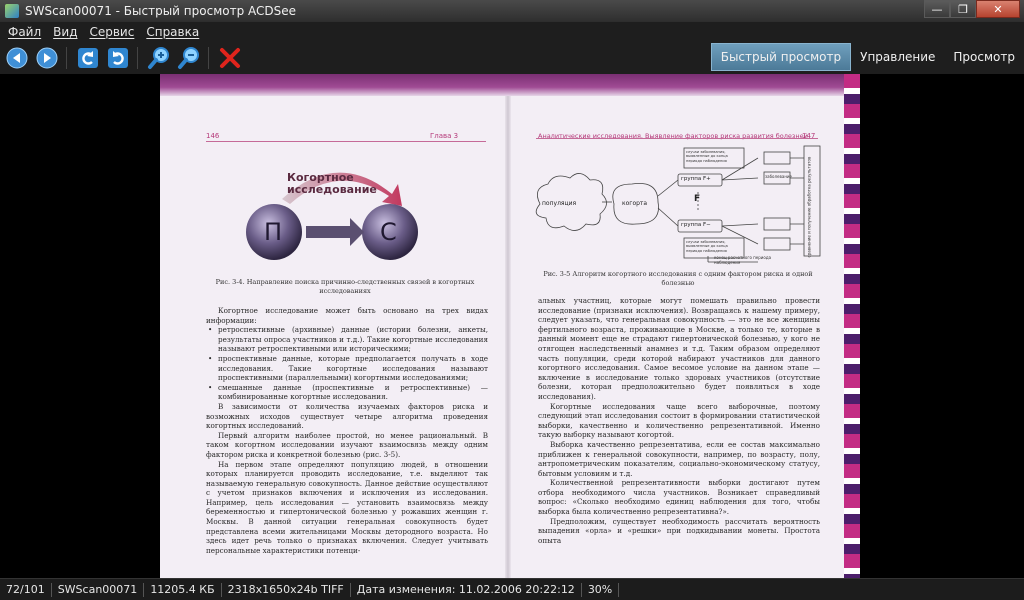 This screenshot has height=600, width=1024. Describe the element at coordinates (963, 9) in the screenshot. I see `maximize-button: ❐` at that location.